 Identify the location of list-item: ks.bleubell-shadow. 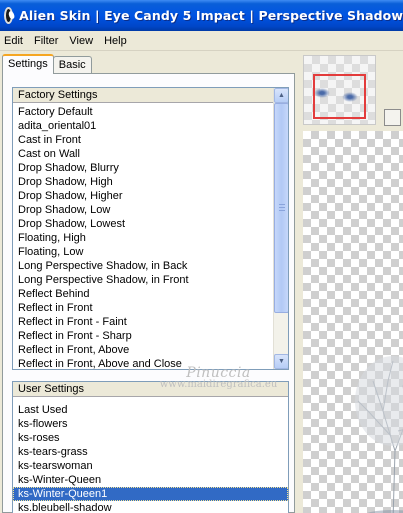
(150, 507).